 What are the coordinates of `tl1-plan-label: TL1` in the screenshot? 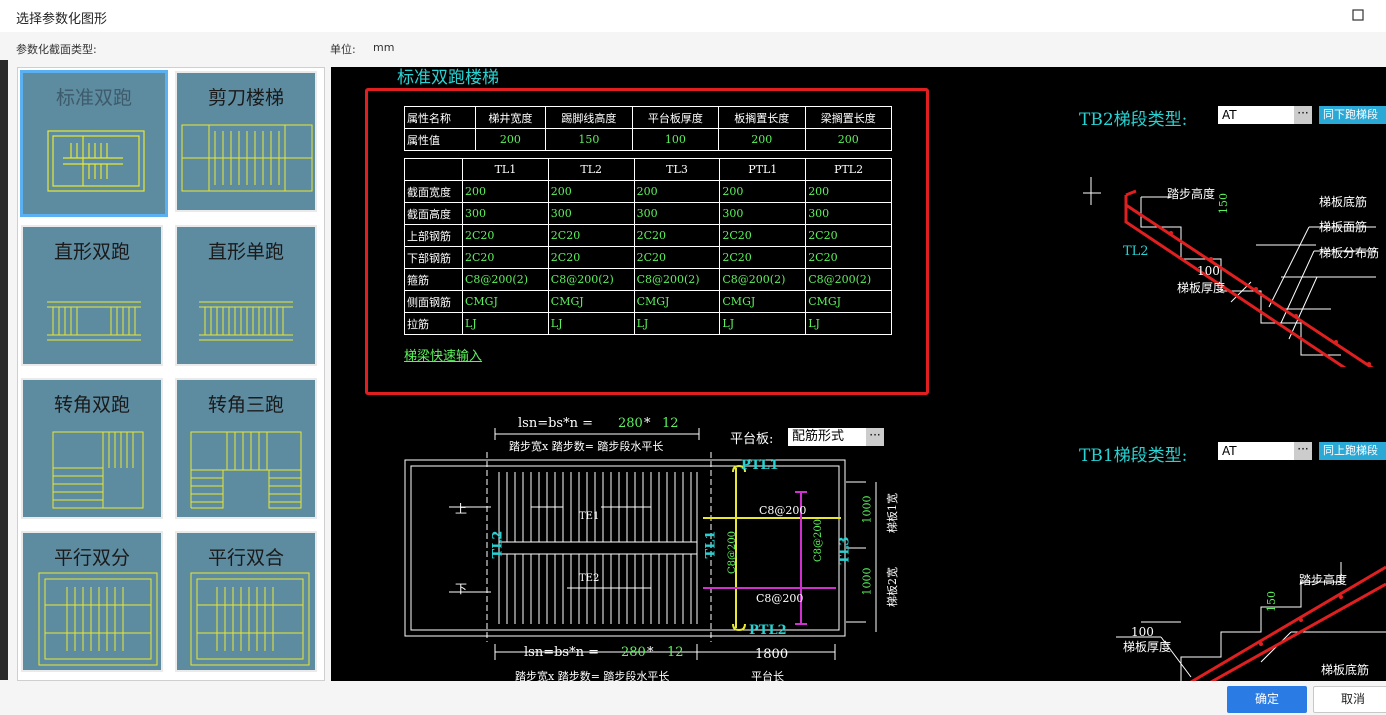 It's located at (711, 544).